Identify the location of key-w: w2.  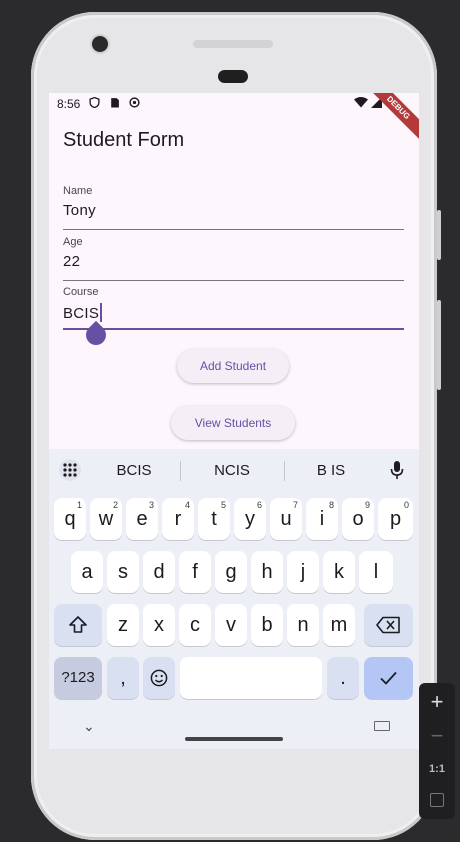
(106, 519).